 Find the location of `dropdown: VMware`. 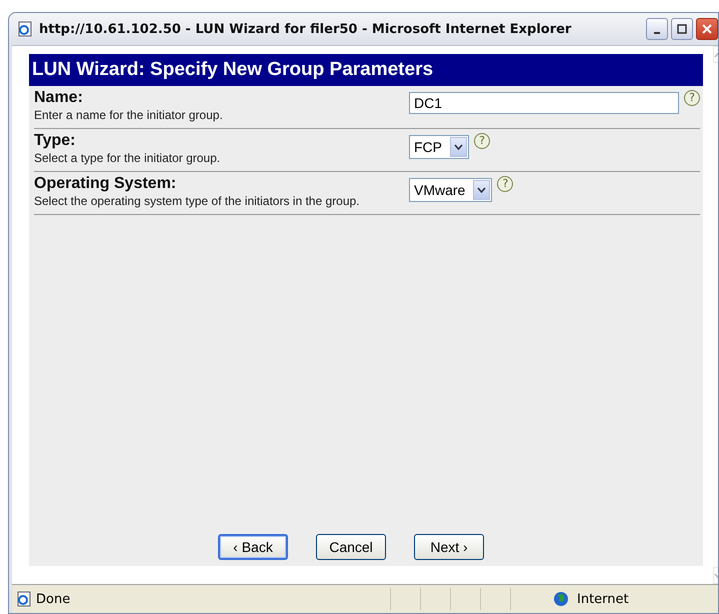

dropdown: VMware is located at coordinates (450, 190).